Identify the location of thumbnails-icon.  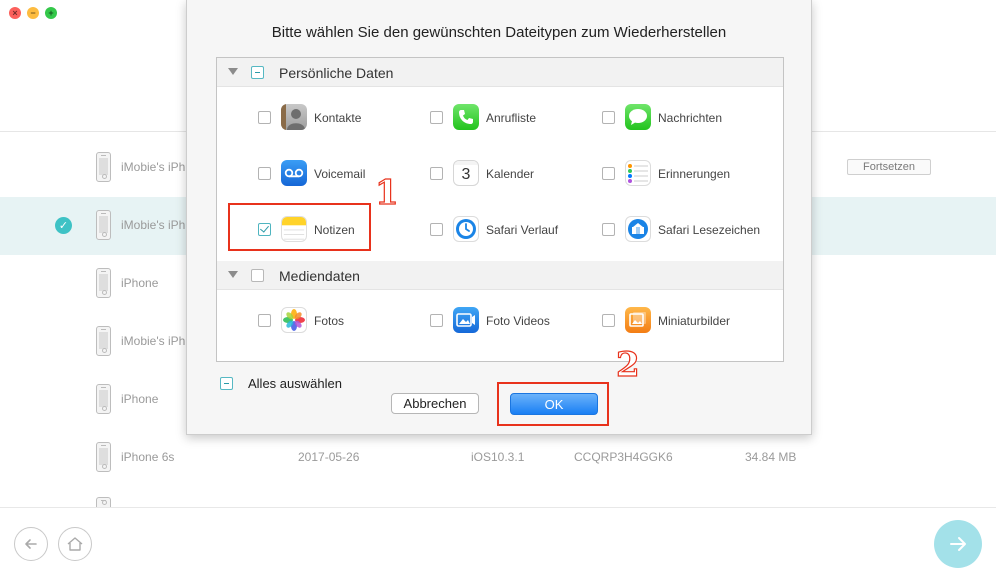
(638, 320).